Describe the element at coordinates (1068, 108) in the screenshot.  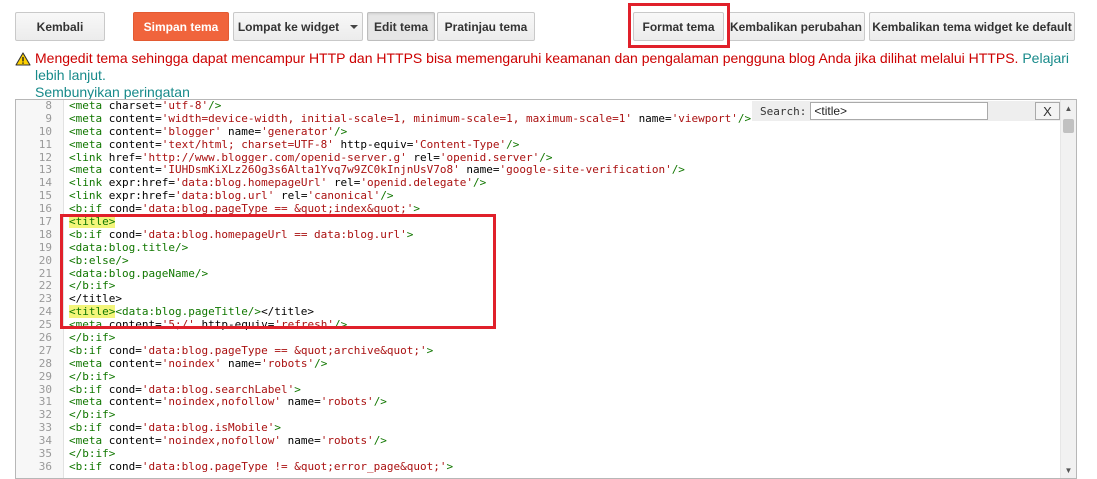
I see `scroll-up-icon: ▲` at that location.